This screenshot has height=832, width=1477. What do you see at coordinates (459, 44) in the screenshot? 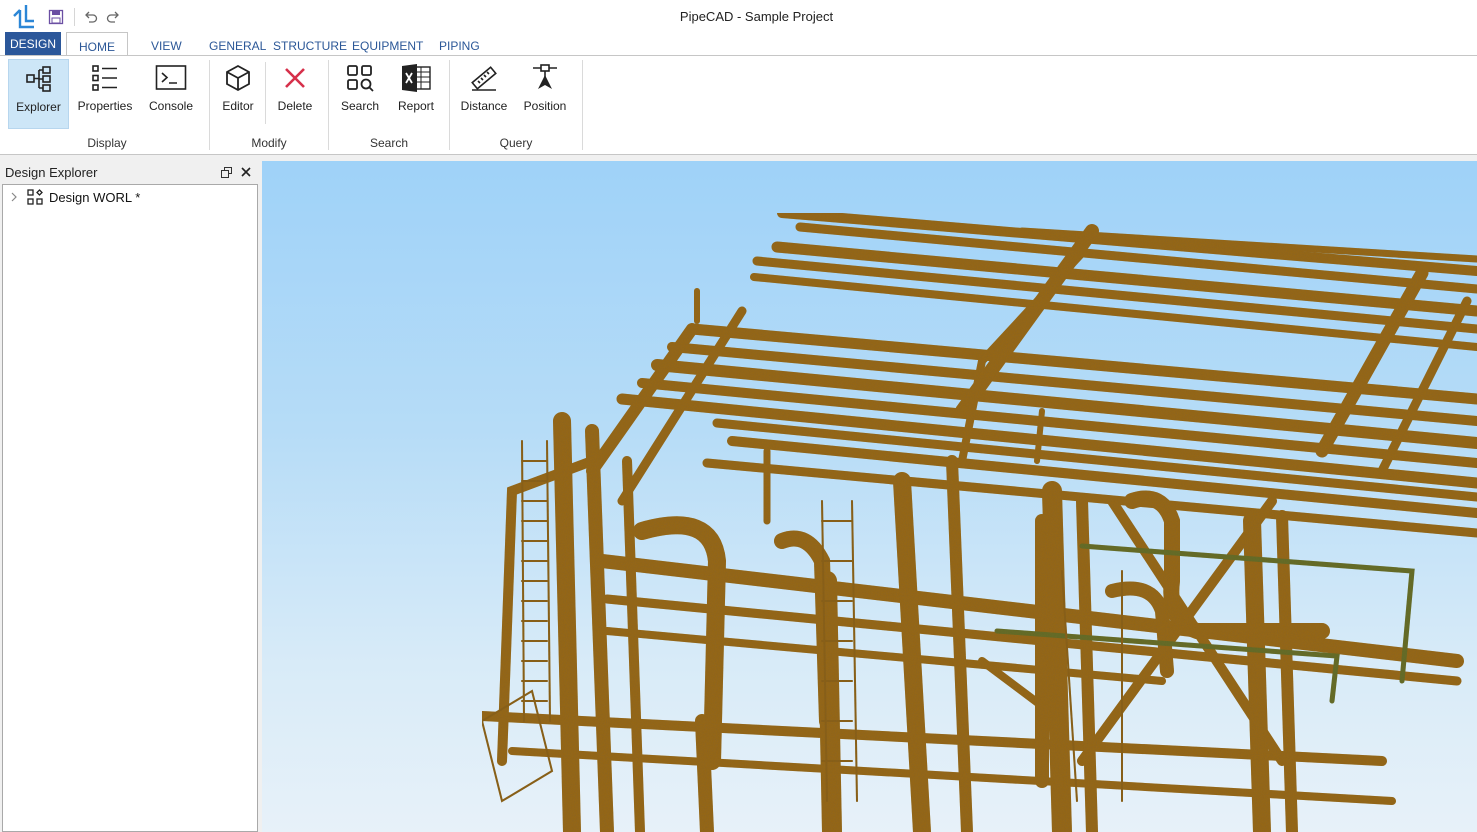
I see `tab-piping: PIPING` at bounding box center [459, 44].